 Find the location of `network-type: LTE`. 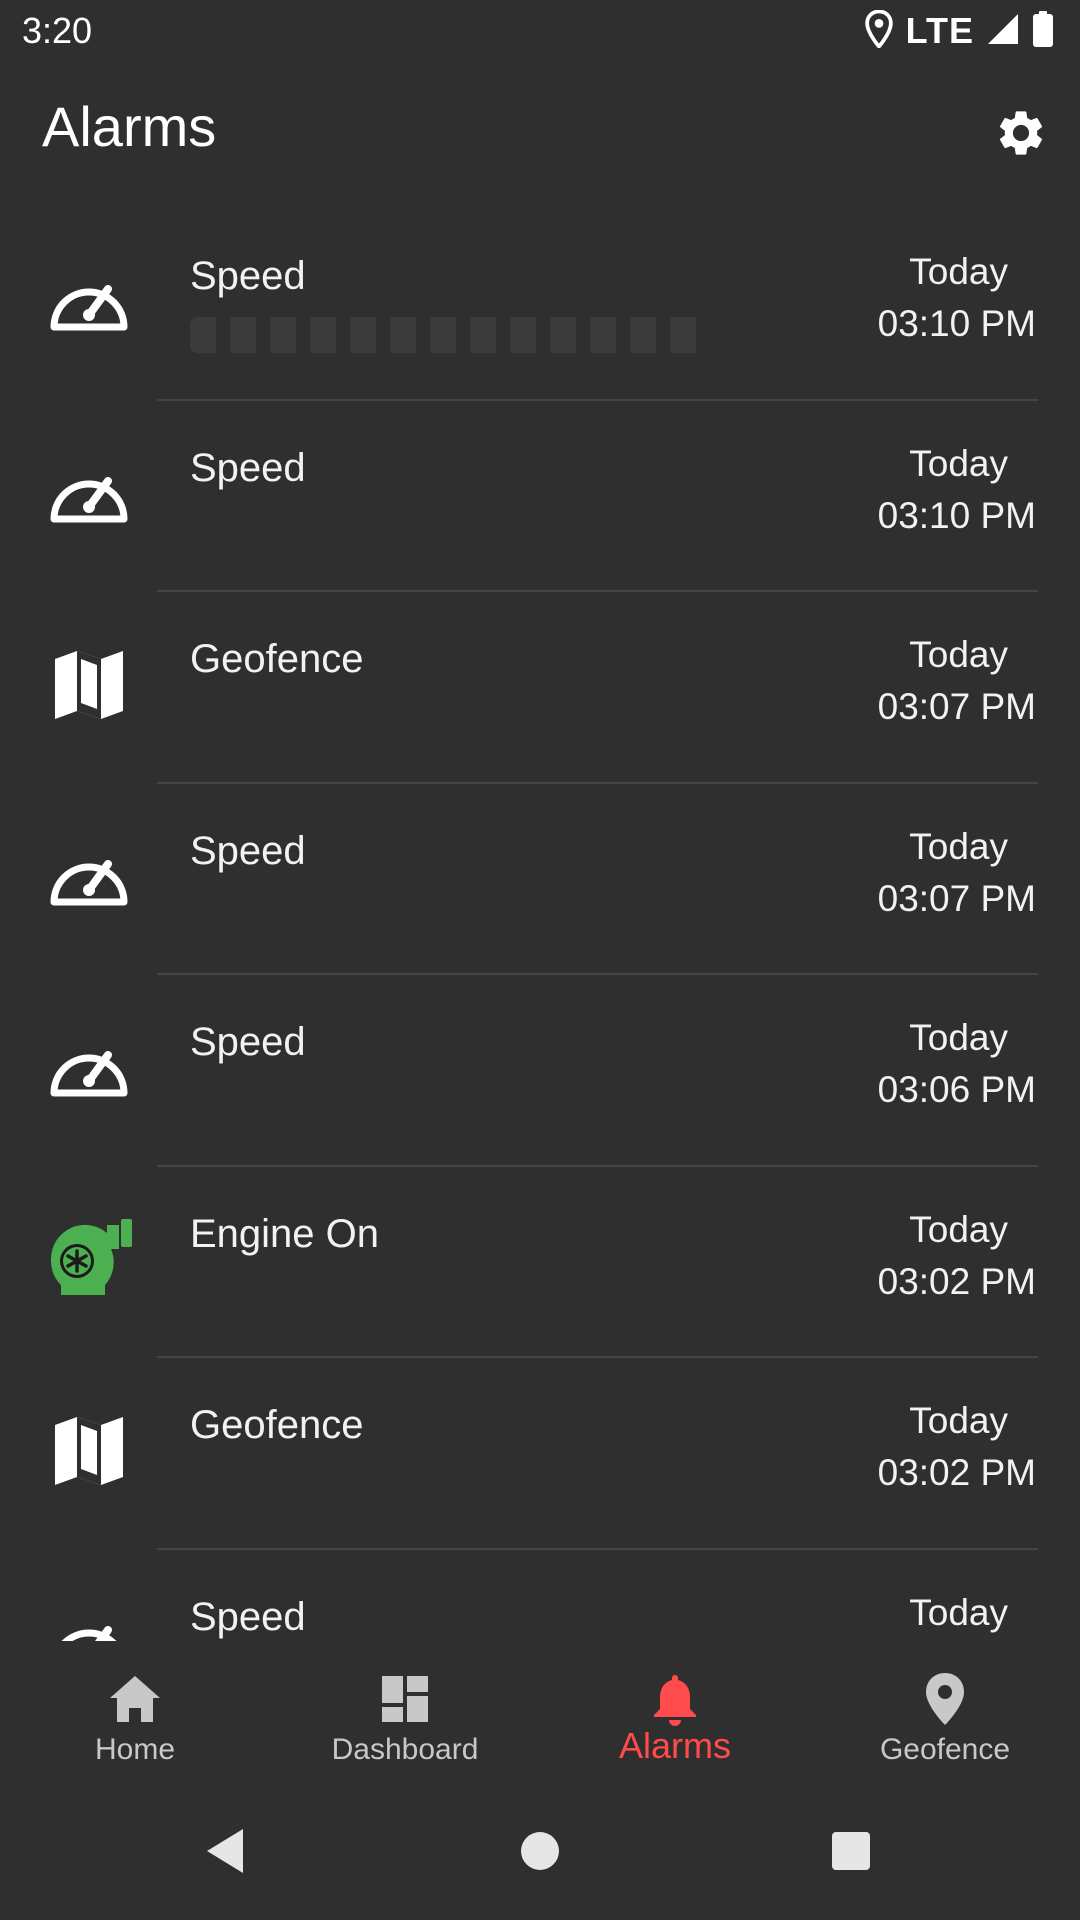

network-type: LTE is located at coordinates (939, 30).